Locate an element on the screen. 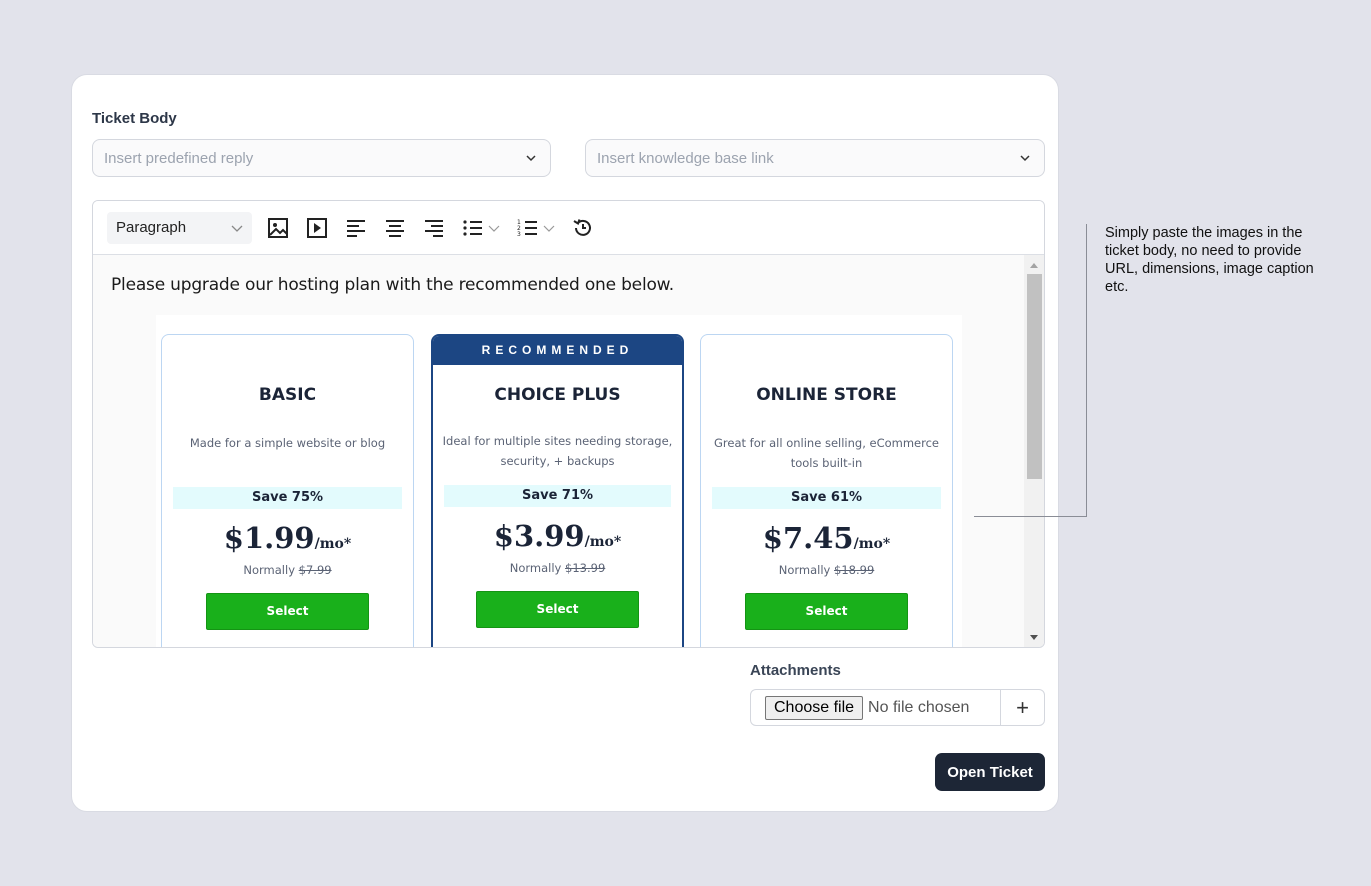 The width and height of the screenshot is (1371, 886). align-center-button is located at coordinates (395, 228).